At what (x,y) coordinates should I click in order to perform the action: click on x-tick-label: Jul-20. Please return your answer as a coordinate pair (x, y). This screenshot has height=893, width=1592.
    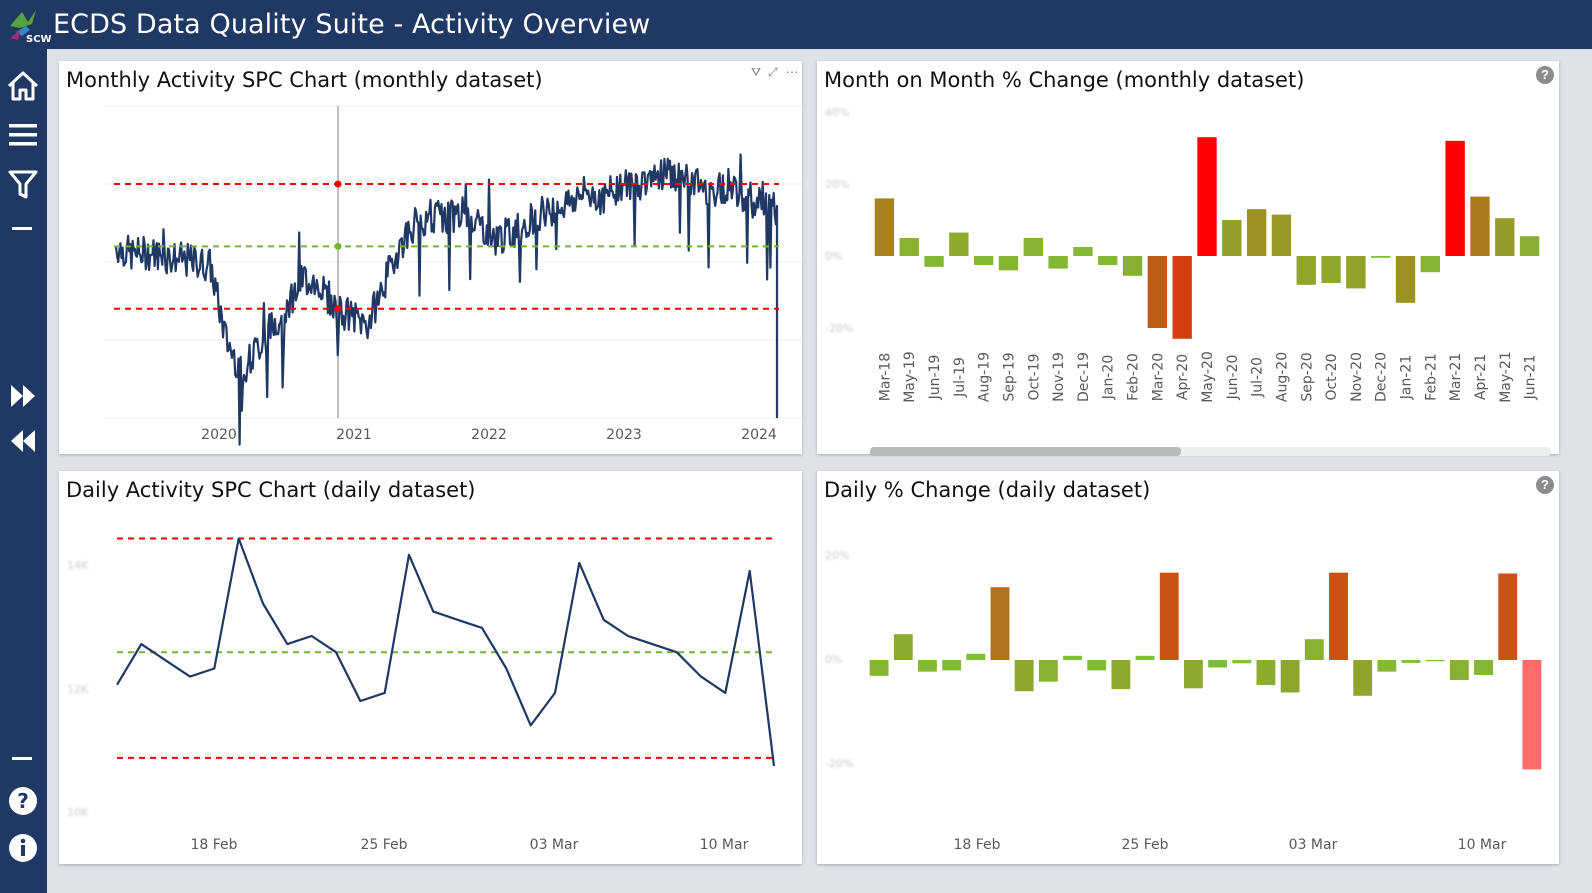
    Looking at the image, I should click on (1258, 377).